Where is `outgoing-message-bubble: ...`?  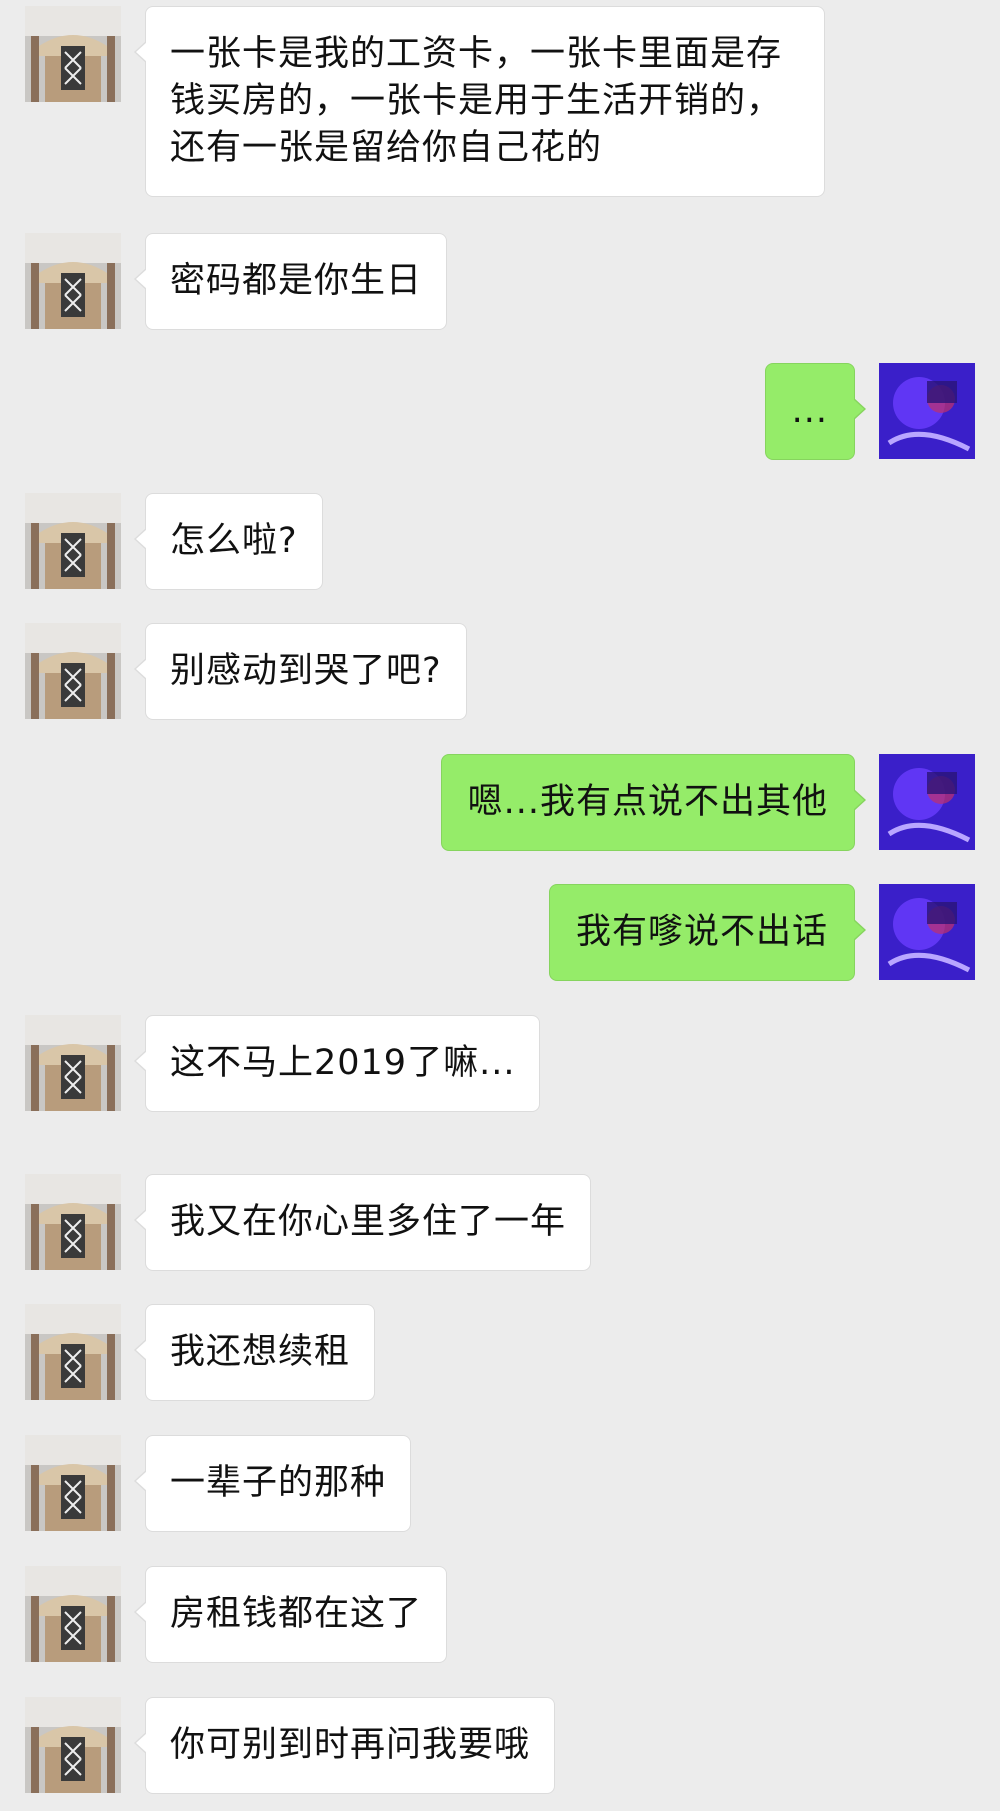 outgoing-message-bubble: ... is located at coordinates (815, 411).